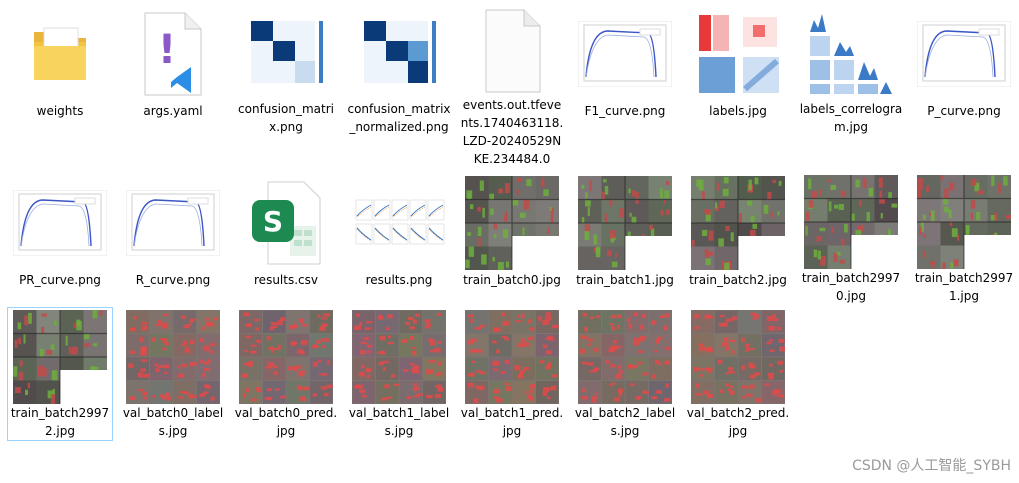 The image size is (1019, 483). Describe the element at coordinates (286, 53) in the screenshot. I see `confusion-matrix-thumb` at that location.